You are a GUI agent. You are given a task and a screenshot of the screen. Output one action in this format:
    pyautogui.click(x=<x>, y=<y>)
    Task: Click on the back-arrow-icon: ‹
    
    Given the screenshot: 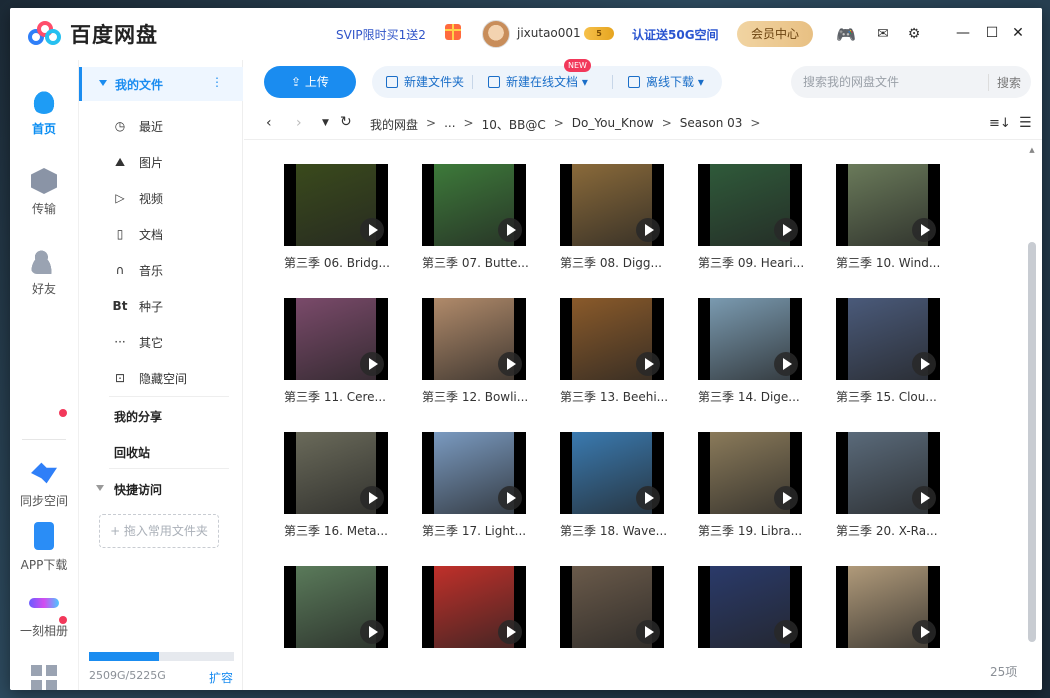 What is the action you would take?
    pyautogui.click(x=269, y=123)
    